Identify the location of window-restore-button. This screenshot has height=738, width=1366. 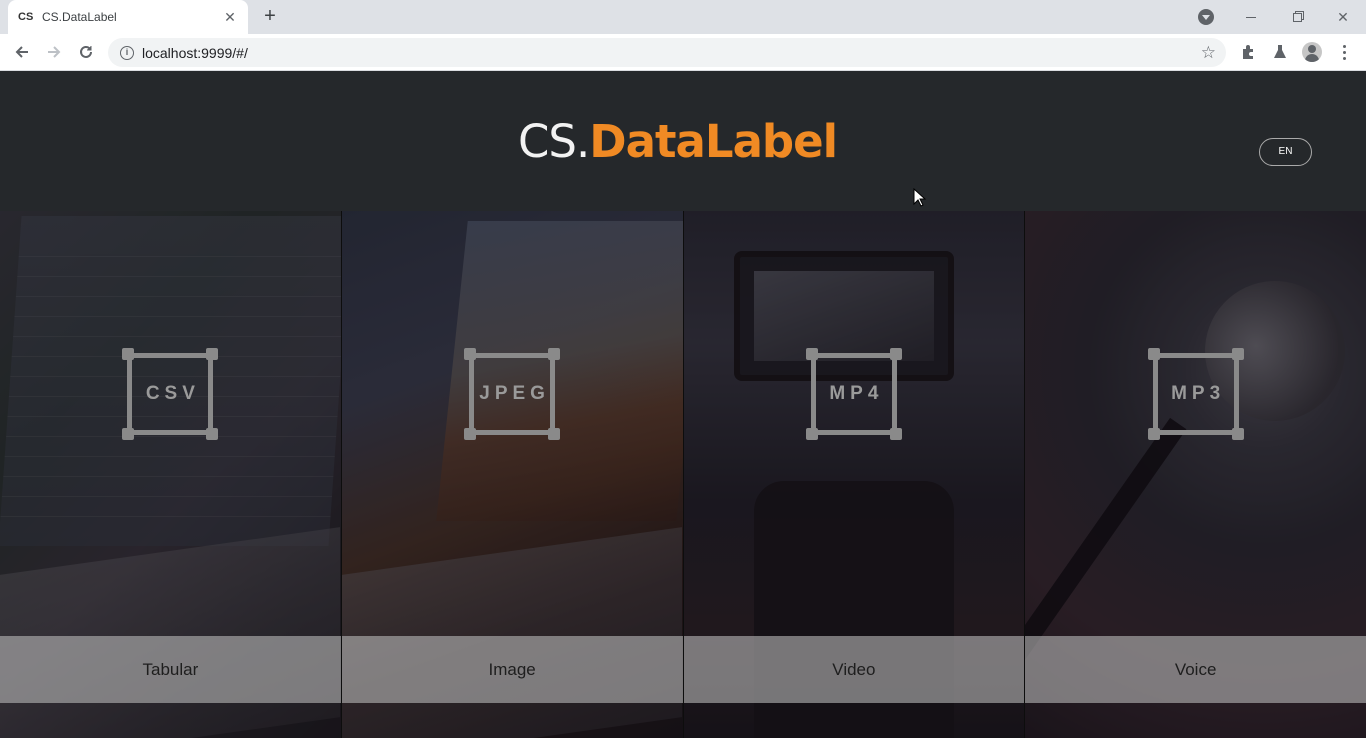
(1297, 17).